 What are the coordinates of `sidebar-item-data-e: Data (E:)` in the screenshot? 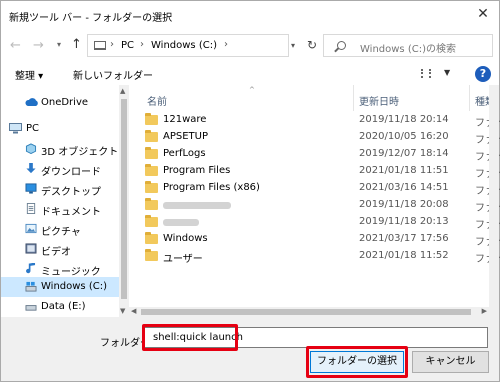 It's located at (60, 307).